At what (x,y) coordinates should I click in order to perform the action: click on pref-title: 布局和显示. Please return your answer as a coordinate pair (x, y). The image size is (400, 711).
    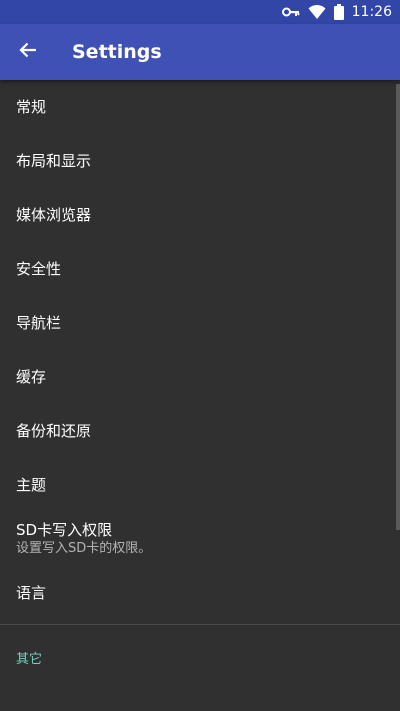
    Looking at the image, I should click on (54, 161).